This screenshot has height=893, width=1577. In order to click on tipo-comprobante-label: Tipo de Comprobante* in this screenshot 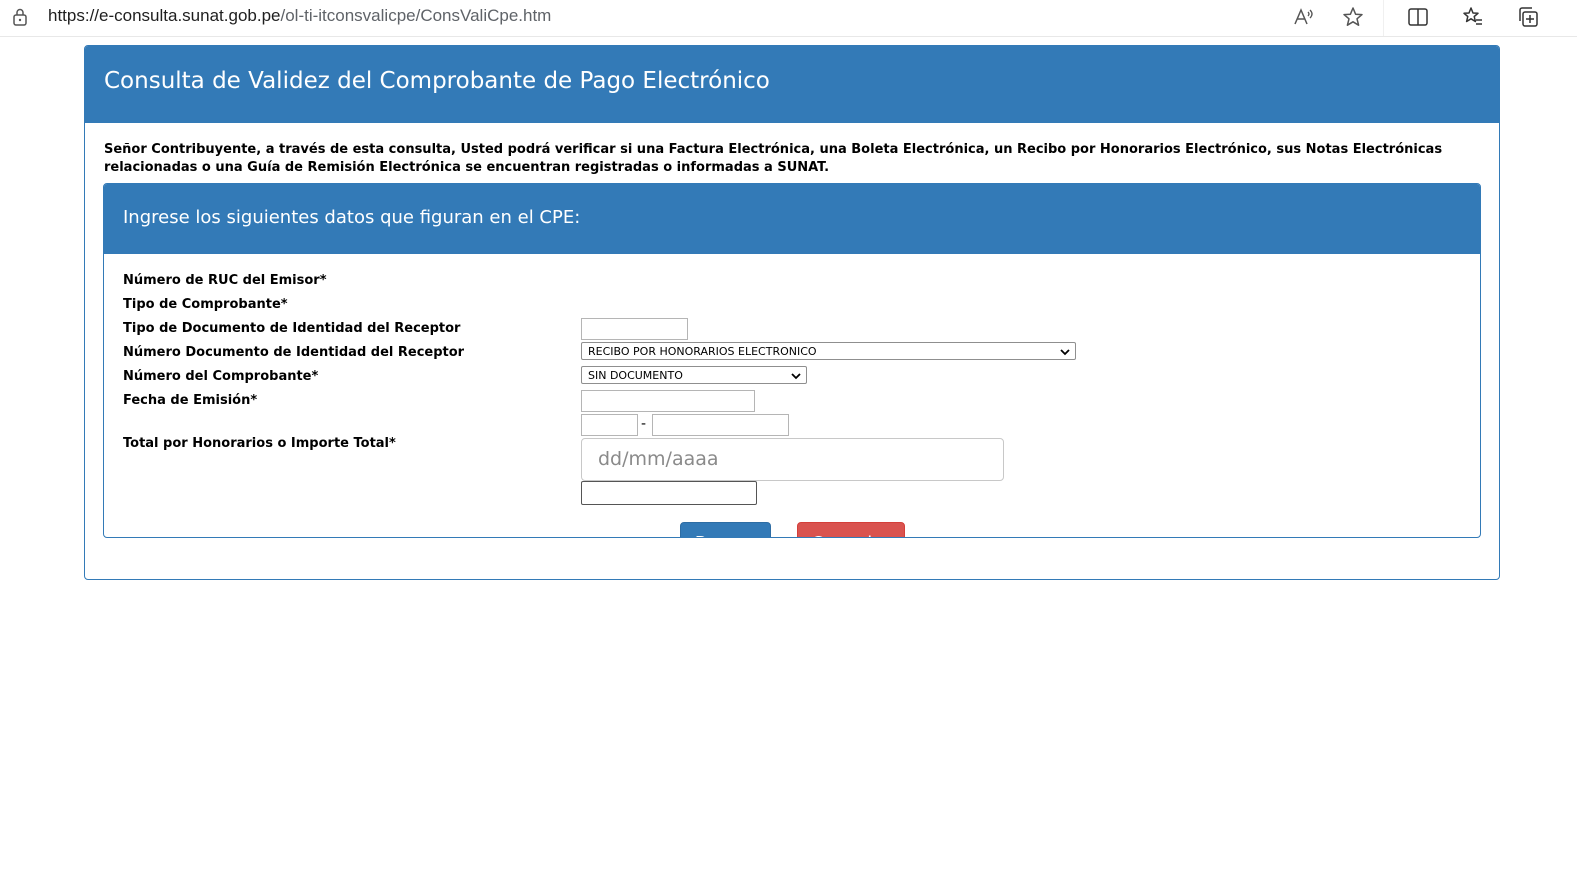, I will do `click(205, 304)`.